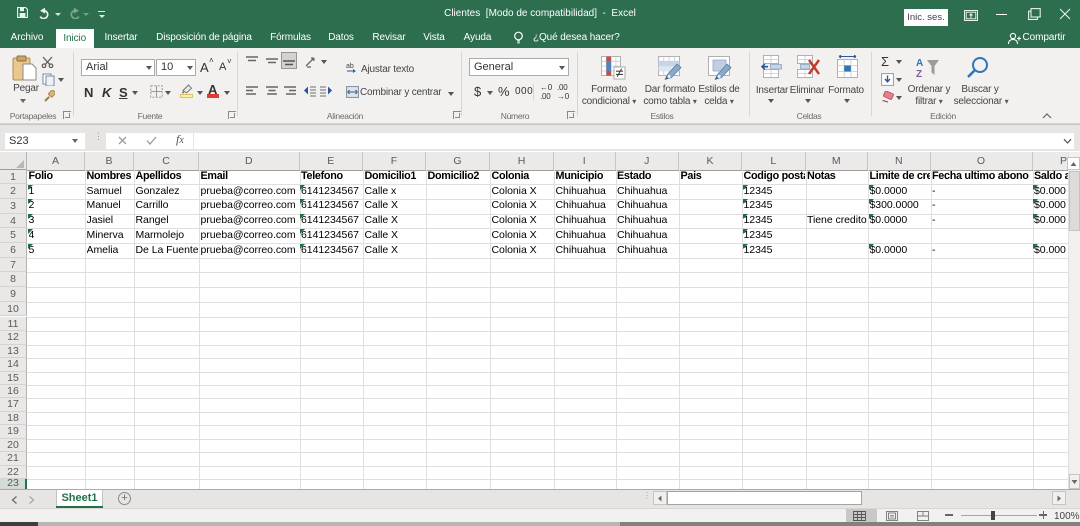  What do you see at coordinates (919, 73) in the screenshot?
I see `svg-text: Z` at bounding box center [919, 73].